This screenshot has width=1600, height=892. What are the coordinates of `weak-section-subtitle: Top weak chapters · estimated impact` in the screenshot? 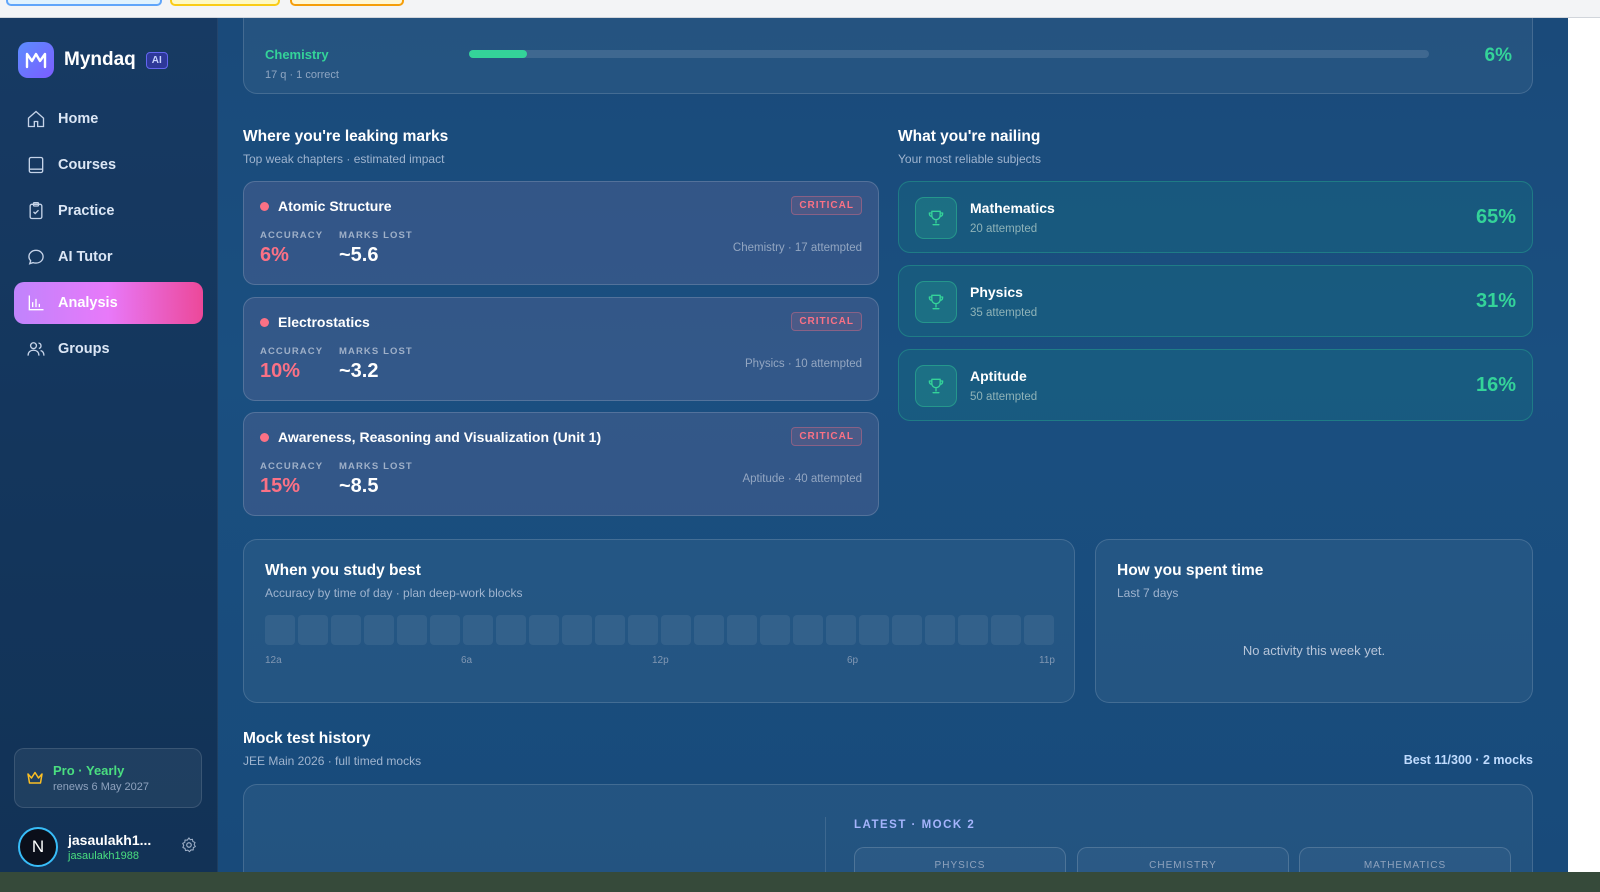 It's located at (344, 159).